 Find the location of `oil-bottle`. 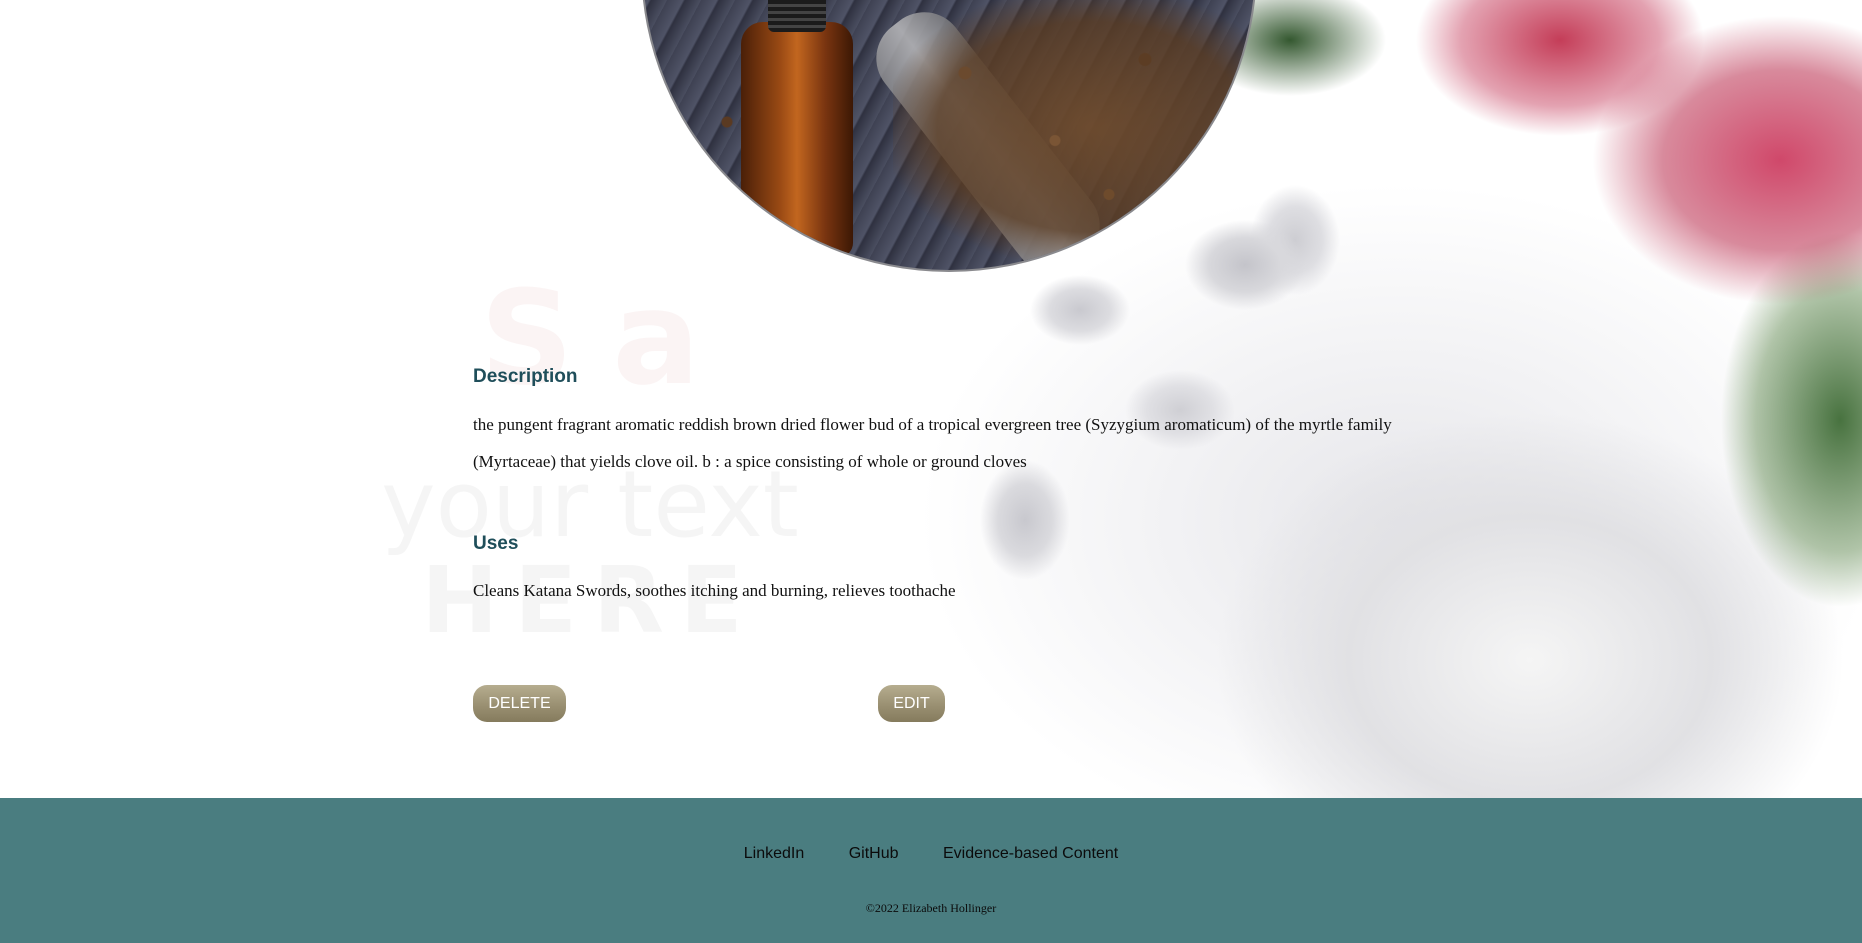

oil-bottle is located at coordinates (797, 139).